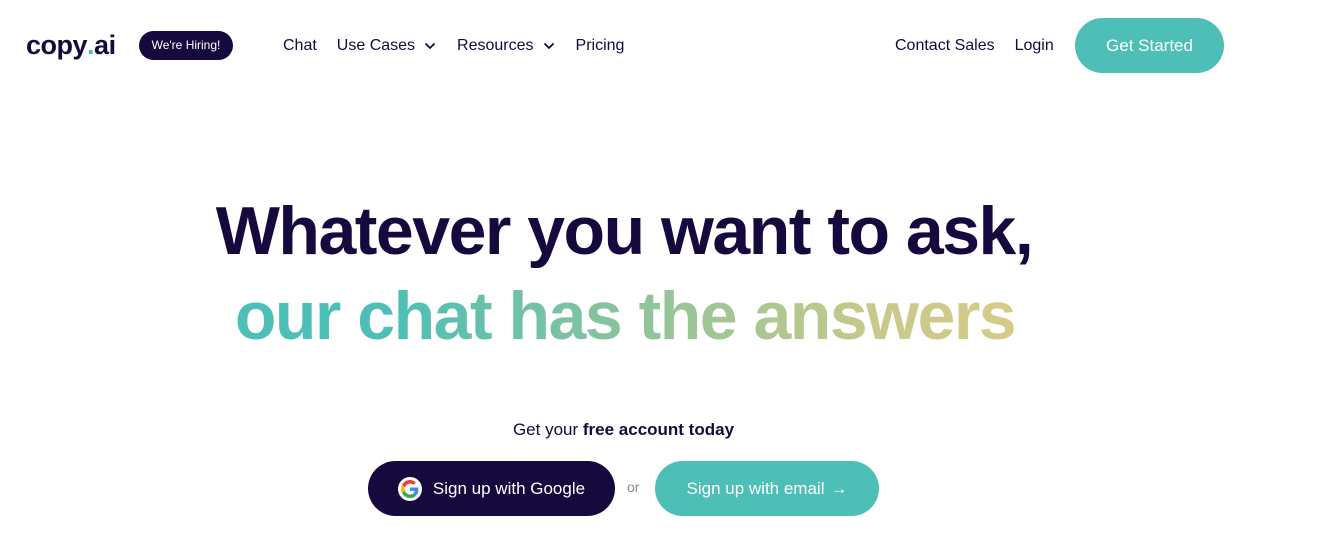 Image resolution: width=1318 pixels, height=536 pixels. Describe the element at coordinates (624, 231) in the screenshot. I see `hero-headline-line1: Whatever you want to ask,` at that location.